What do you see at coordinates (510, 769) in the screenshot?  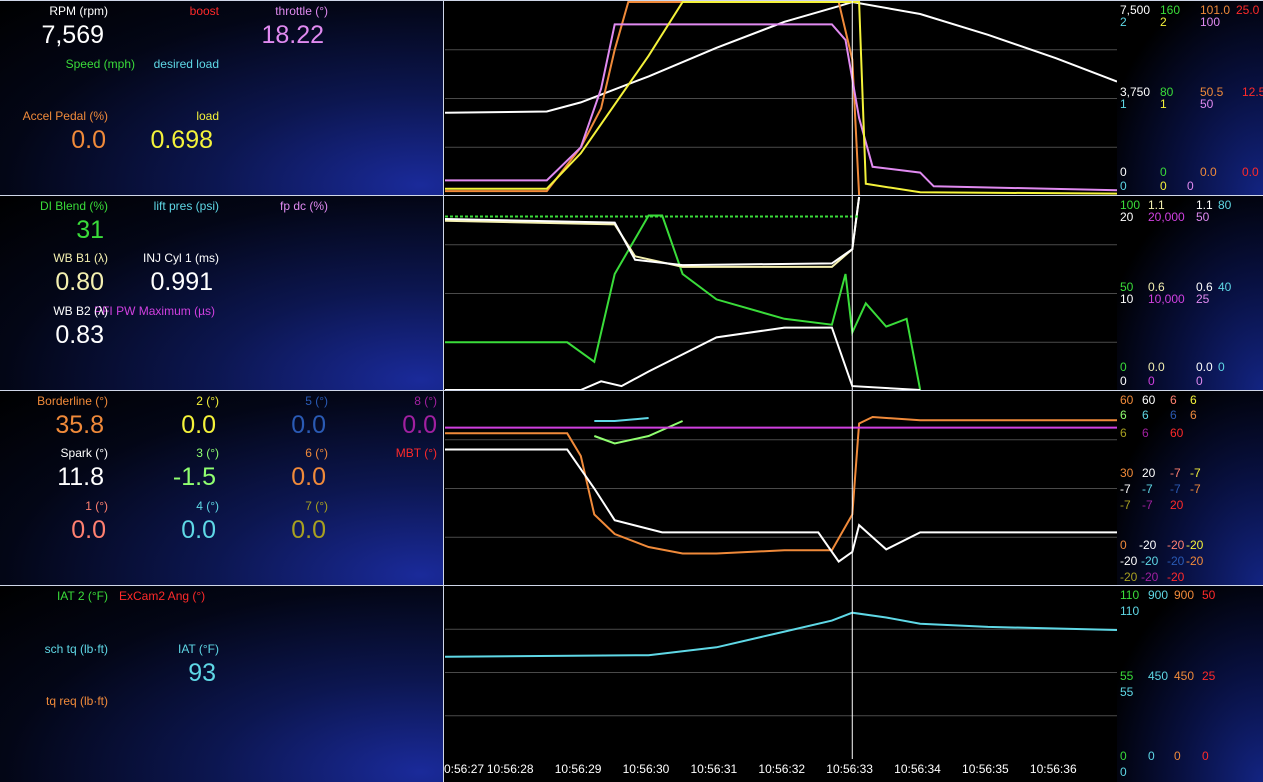 I see `time-tick-label: 10:56:28` at bounding box center [510, 769].